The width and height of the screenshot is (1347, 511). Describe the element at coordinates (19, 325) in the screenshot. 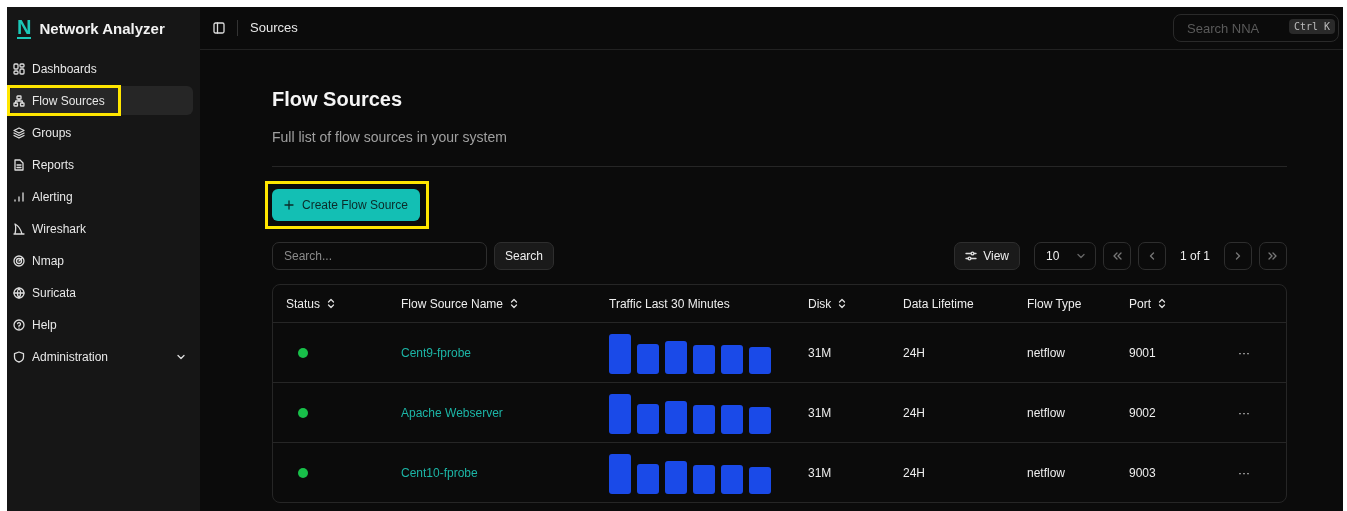

I see `help-icon` at that location.